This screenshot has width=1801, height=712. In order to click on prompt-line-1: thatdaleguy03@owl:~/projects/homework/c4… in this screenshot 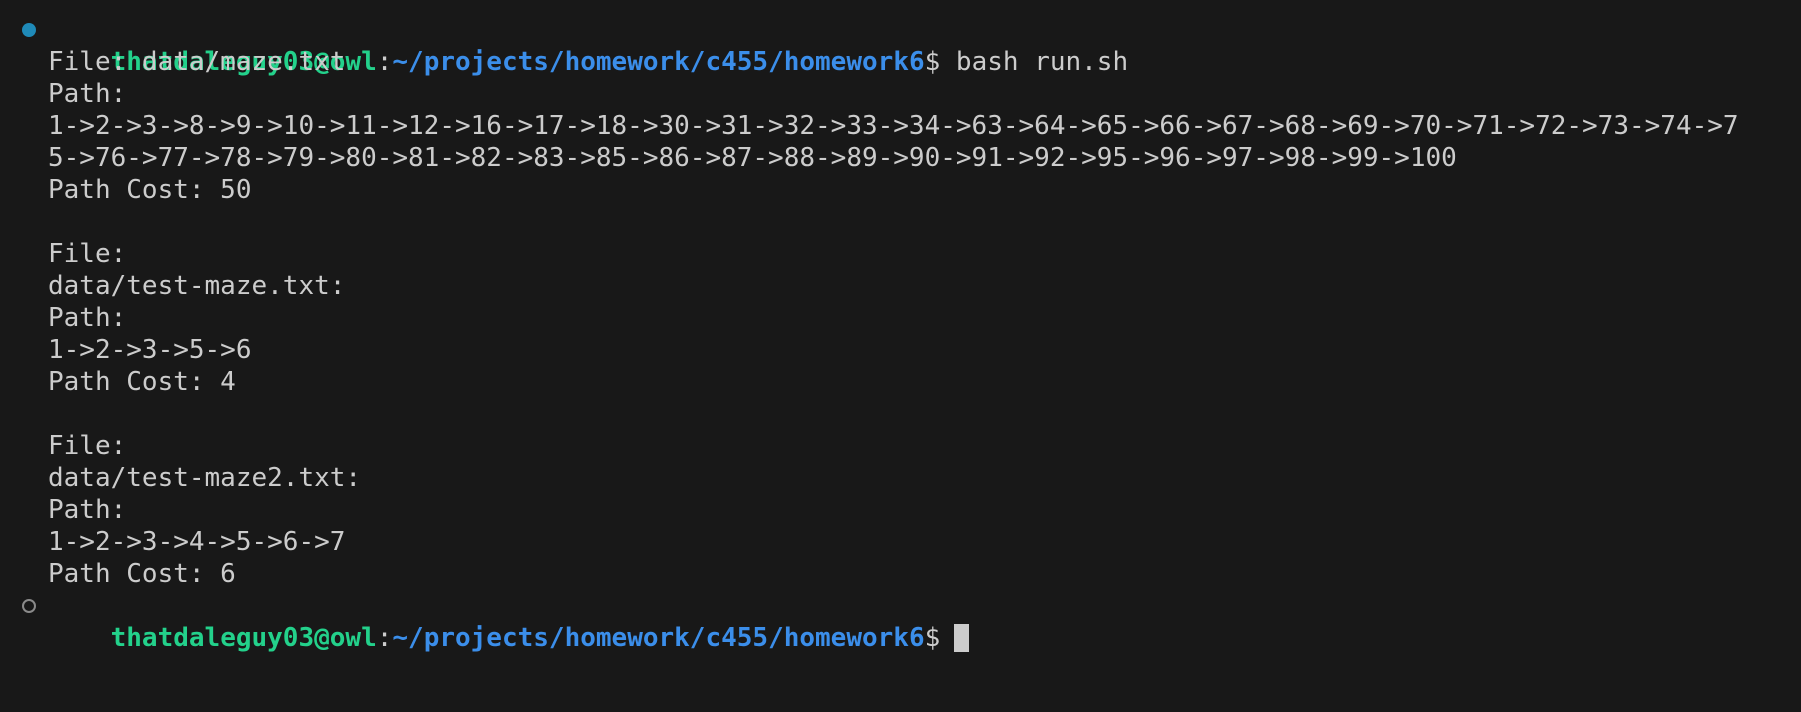, I will do `click(900, 45)`.